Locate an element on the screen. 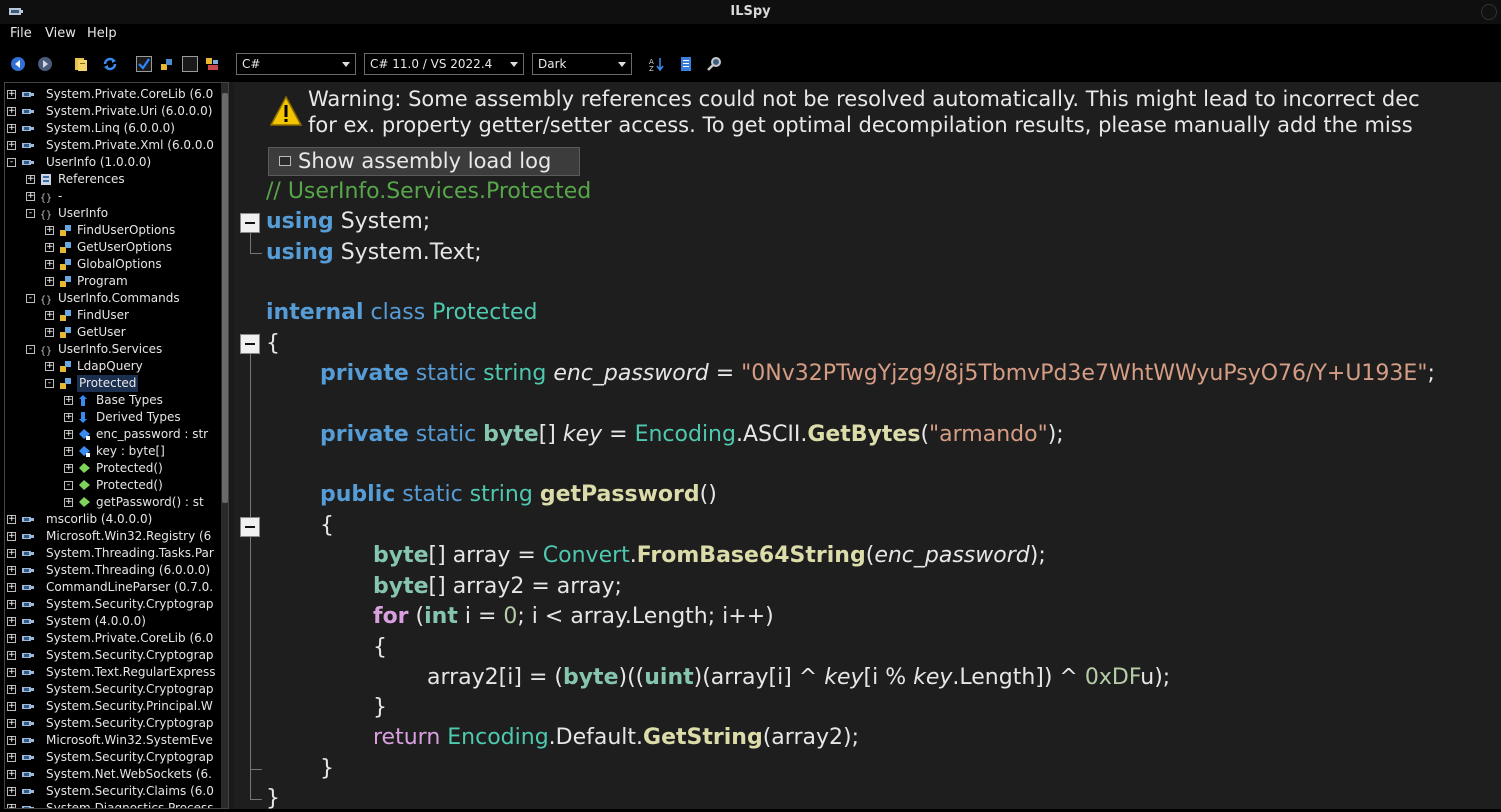 Image resolution: width=1501 pixels, height=812 pixels. tree-item: + {} - is located at coordinates (112, 196).